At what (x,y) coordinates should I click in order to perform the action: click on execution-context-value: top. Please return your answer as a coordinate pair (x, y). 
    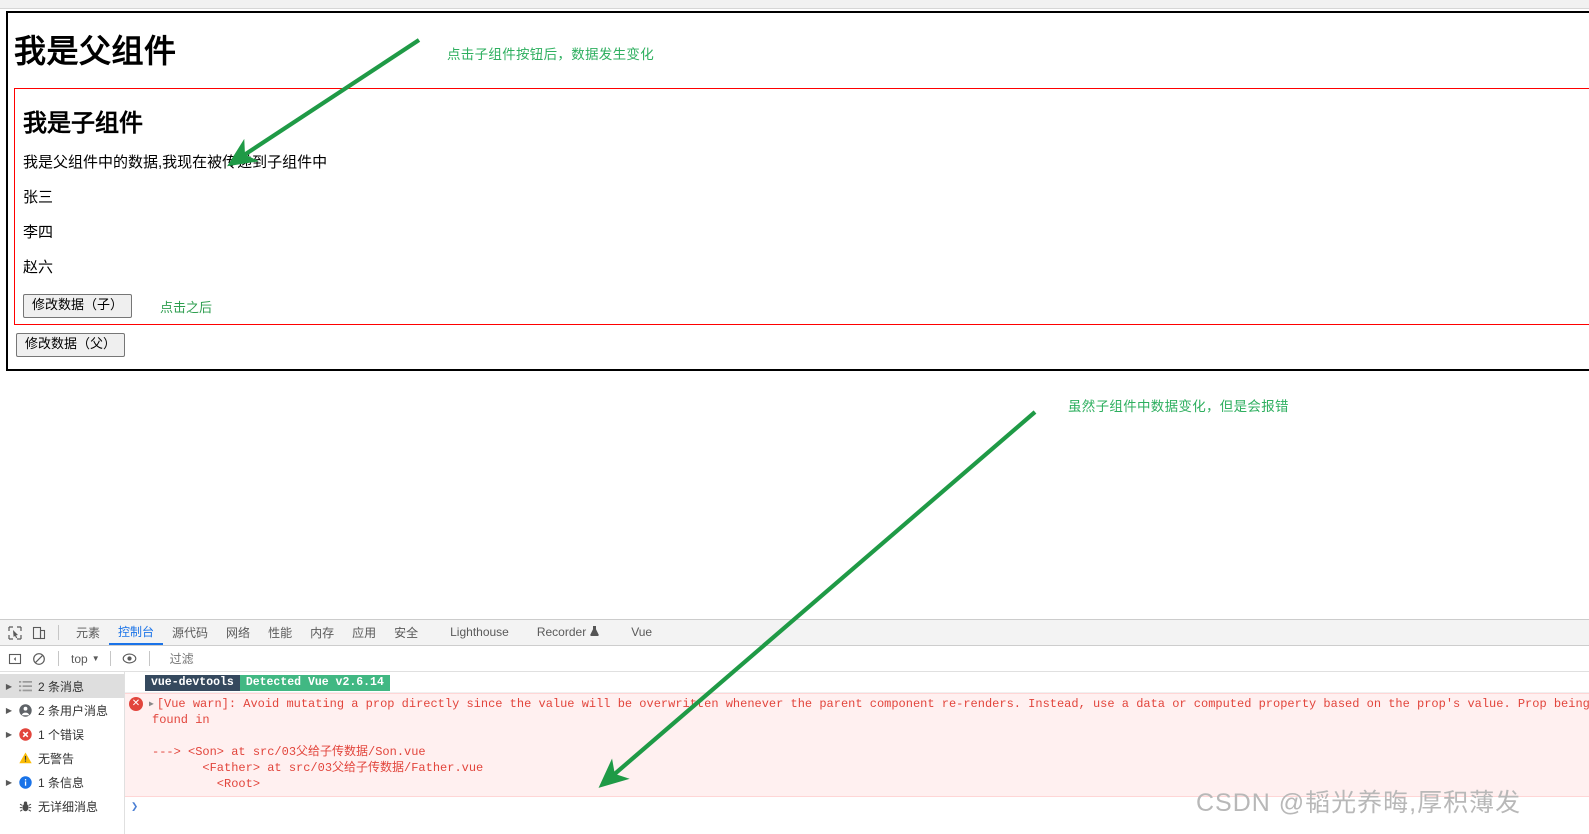
    Looking at the image, I should click on (79, 658).